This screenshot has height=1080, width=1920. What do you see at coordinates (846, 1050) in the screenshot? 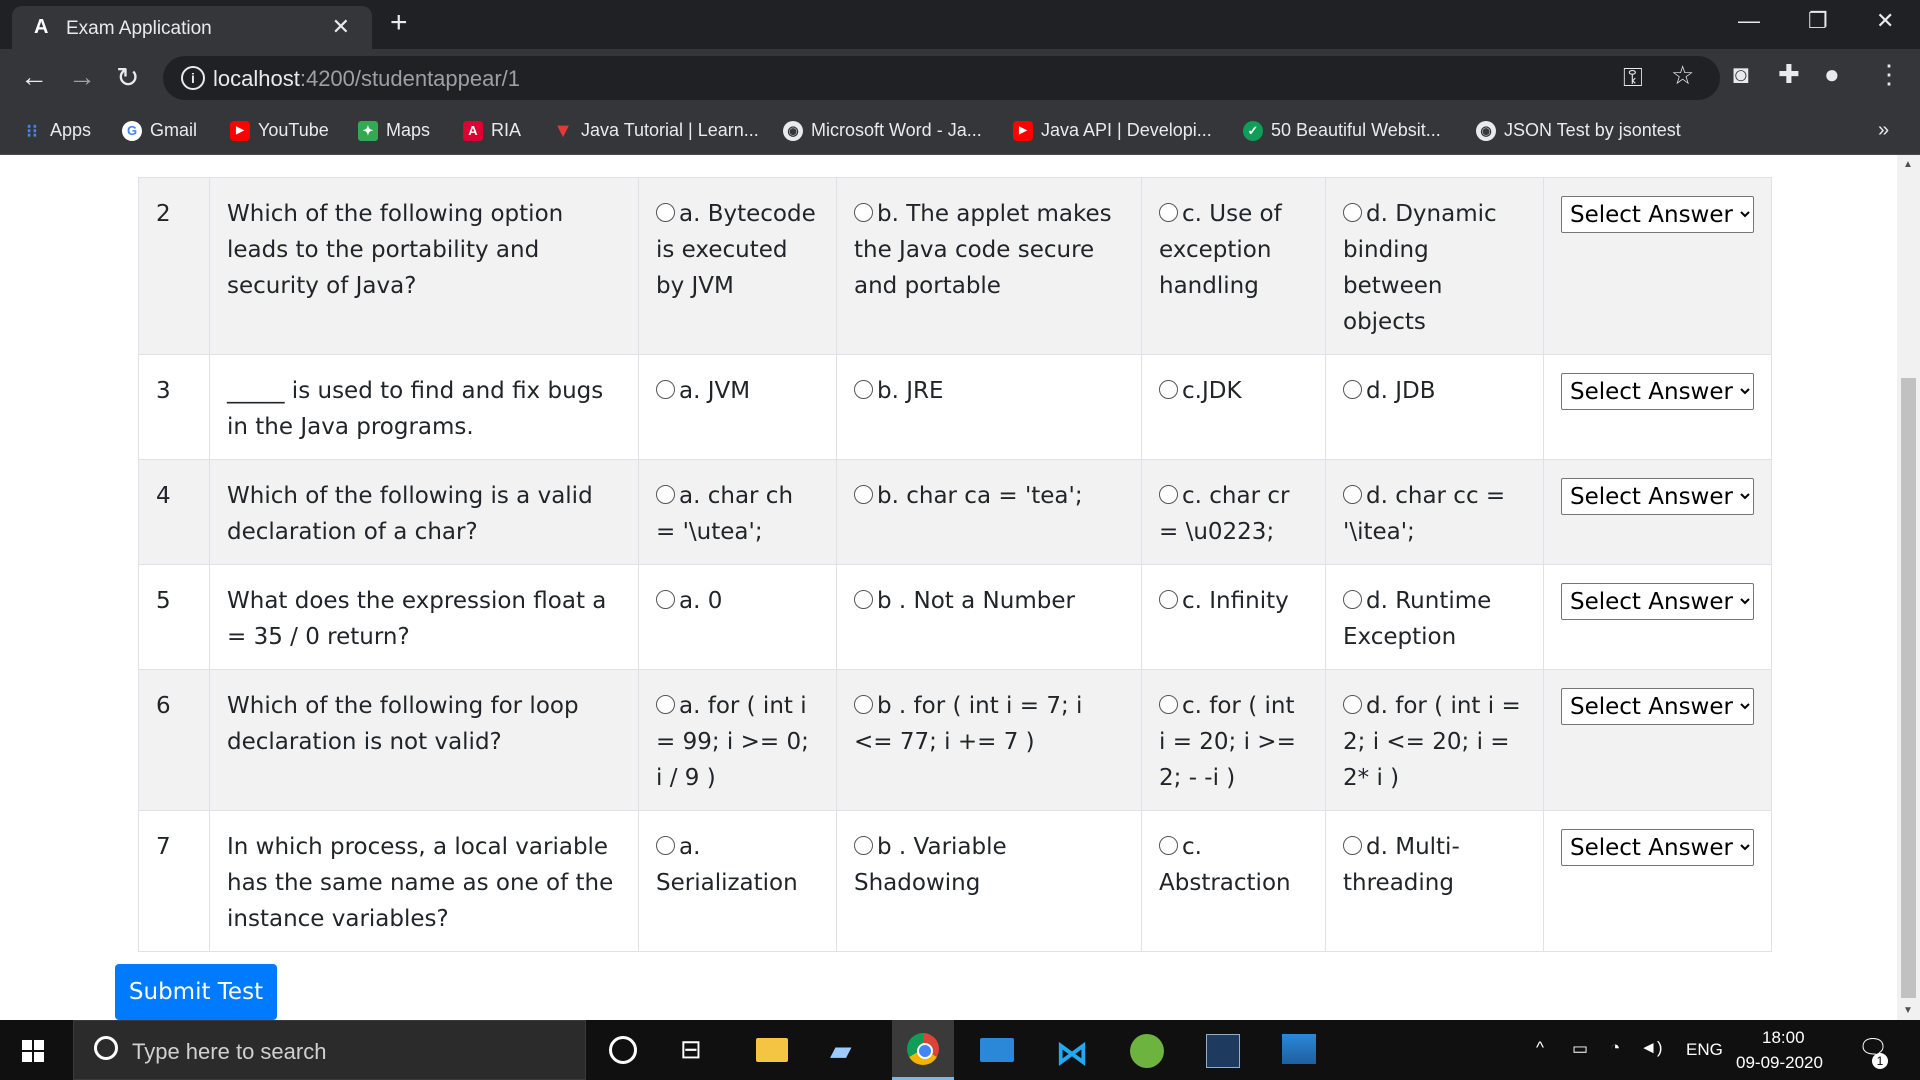
I see `remote-desktop-icon: ▰` at bounding box center [846, 1050].